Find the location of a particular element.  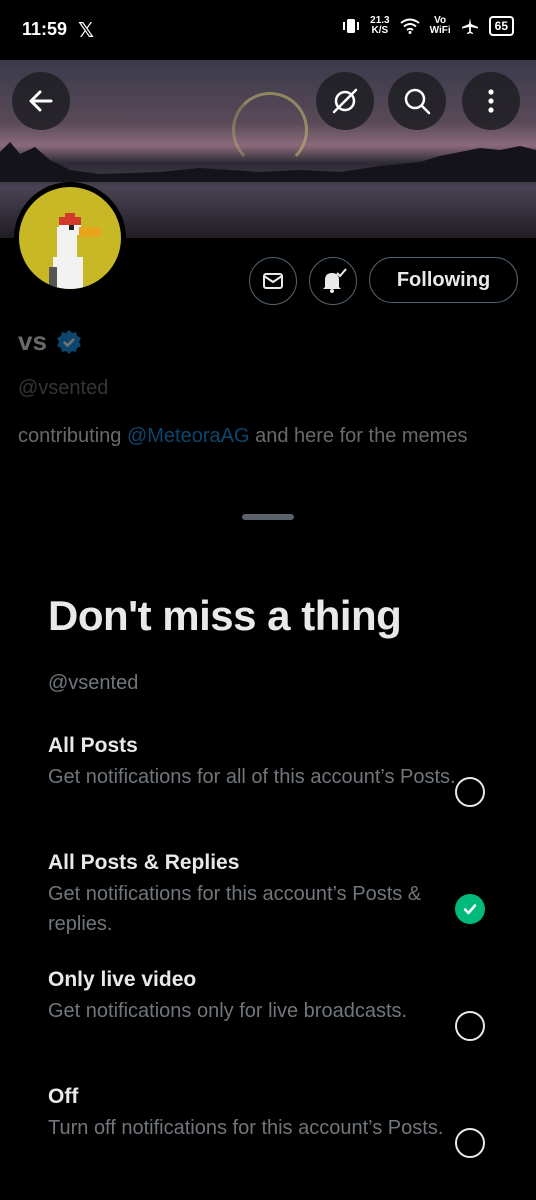

search-icon is located at coordinates (417, 101).